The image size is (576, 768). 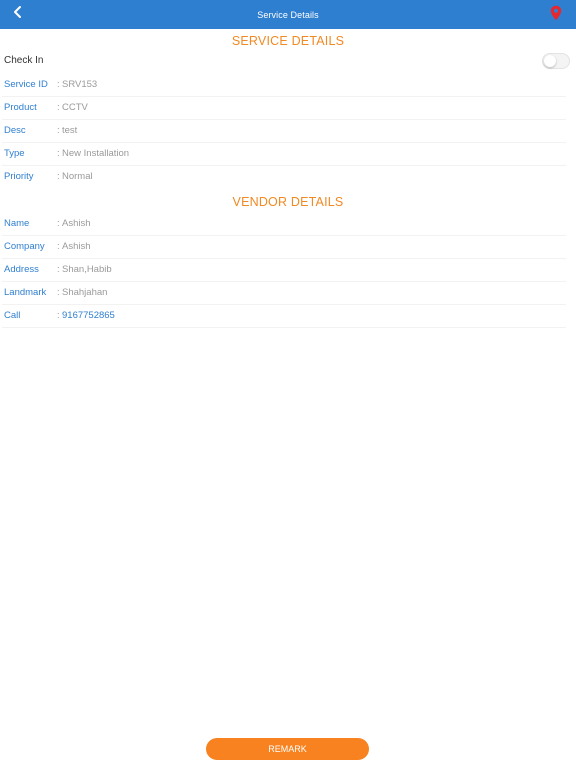 I want to click on check-in-toggle, so click(x=556, y=61).